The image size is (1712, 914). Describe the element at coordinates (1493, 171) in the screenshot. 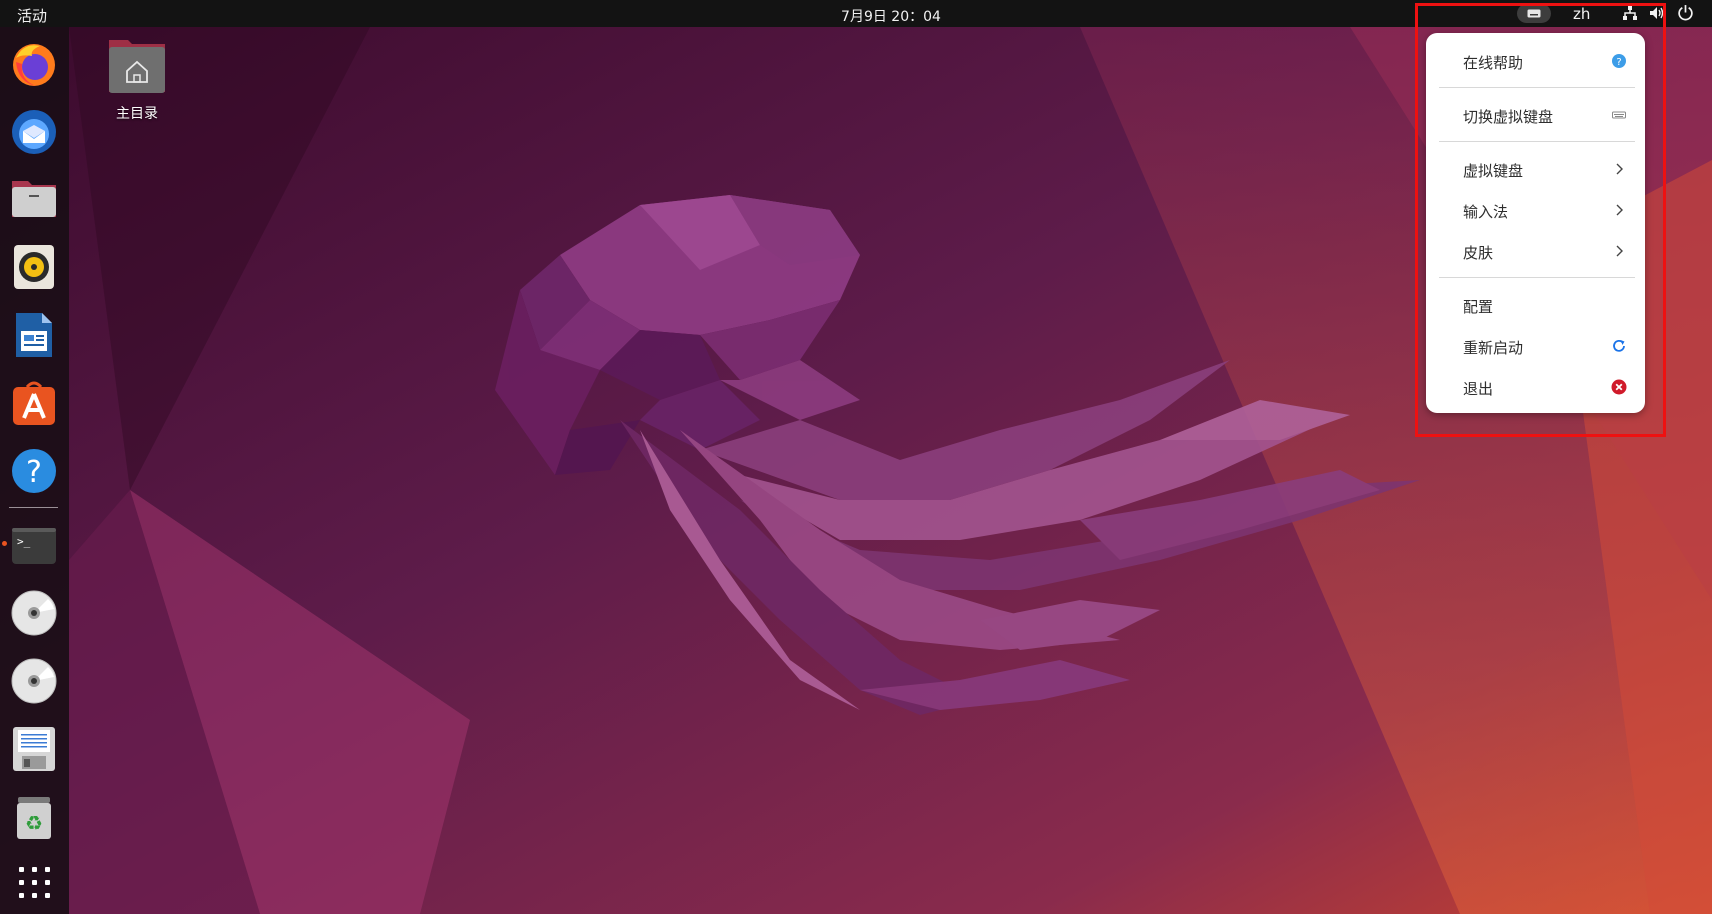

I see `menu-item-label: 虚拟键盘` at that location.